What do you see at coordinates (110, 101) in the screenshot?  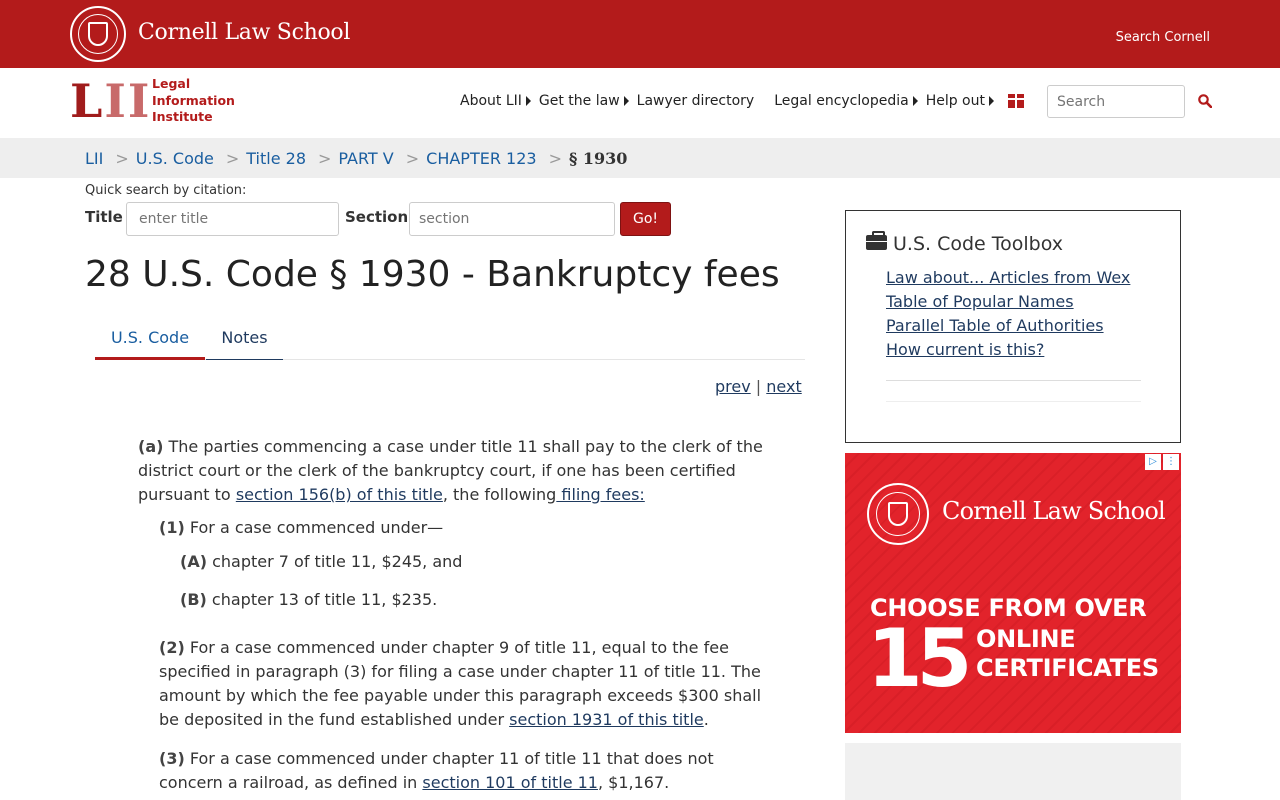 I see `lii-logo: LII` at bounding box center [110, 101].